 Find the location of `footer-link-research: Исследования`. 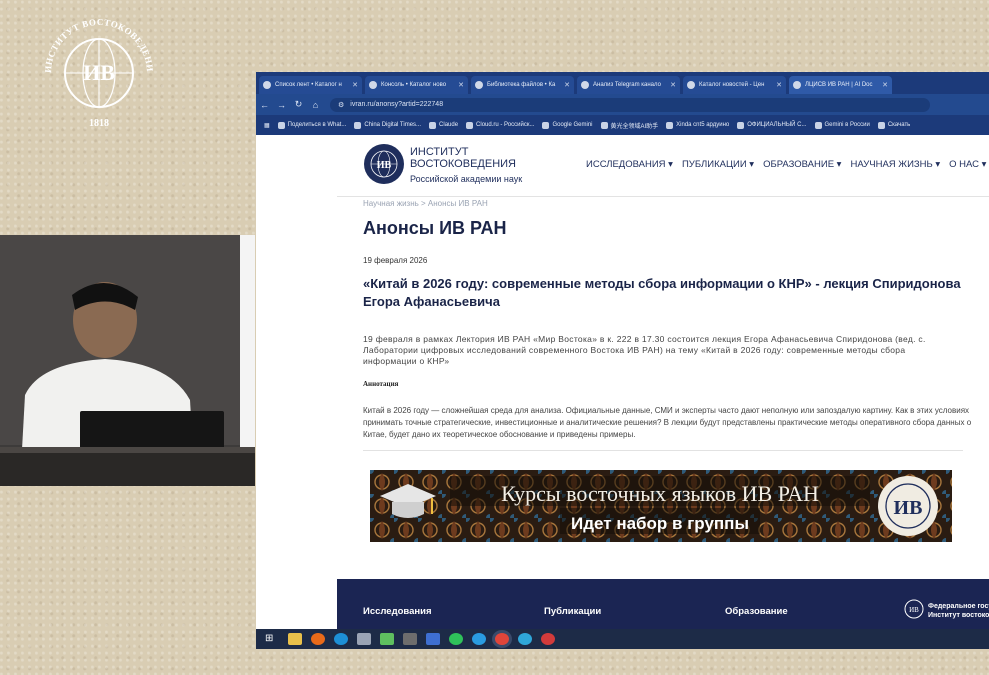

footer-link-research: Исследования is located at coordinates (397, 611).